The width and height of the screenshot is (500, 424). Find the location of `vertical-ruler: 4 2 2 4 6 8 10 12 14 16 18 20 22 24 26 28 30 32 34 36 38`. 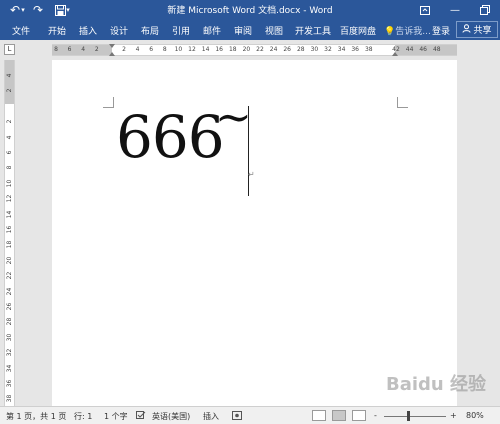

vertical-ruler: 4 2 2 4 6 8 10 12 14 16 18 20 22 24 26 28 30 32 34 36 38 is located at coordinates (9, 233).